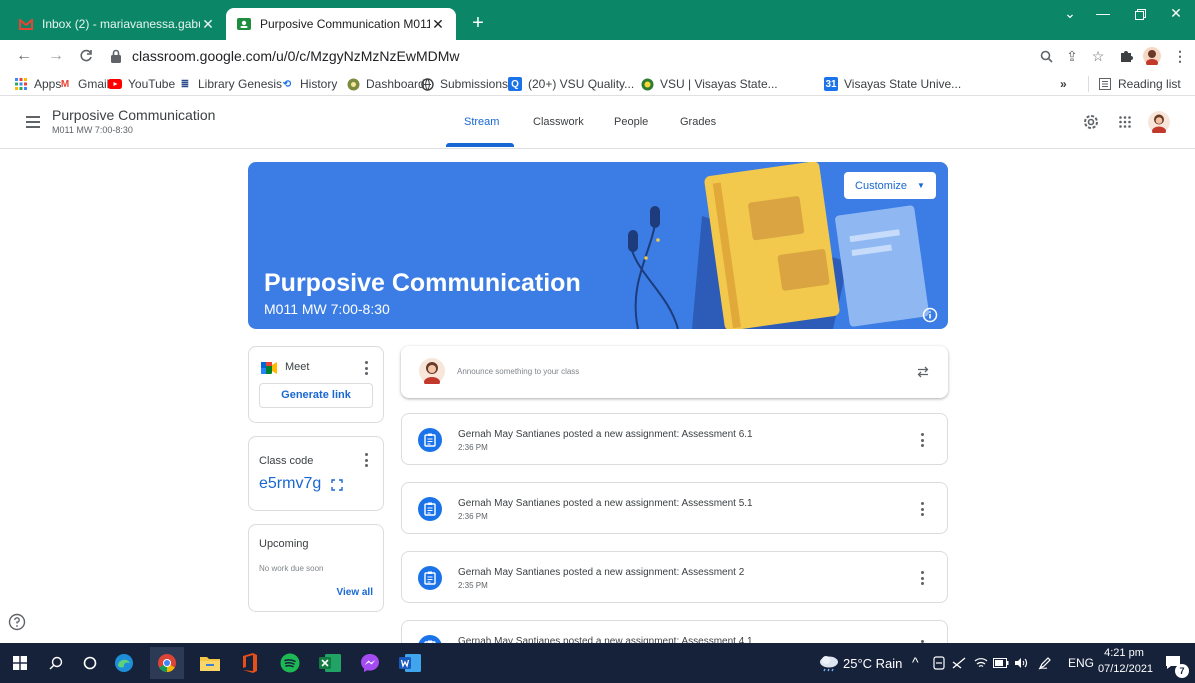  Describe the element at coordinates (981, 663) in the screenshot. I see `wifi-icon` at that location.